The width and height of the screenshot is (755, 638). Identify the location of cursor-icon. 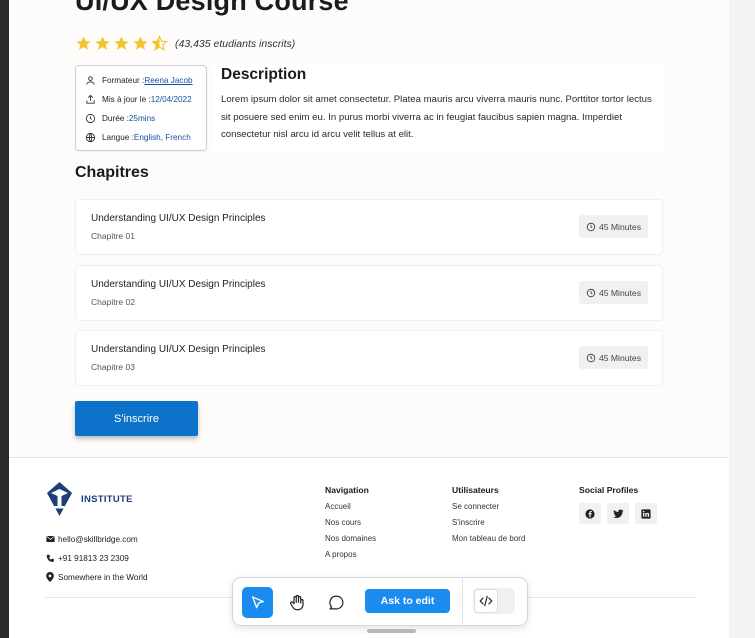
(257, 601).